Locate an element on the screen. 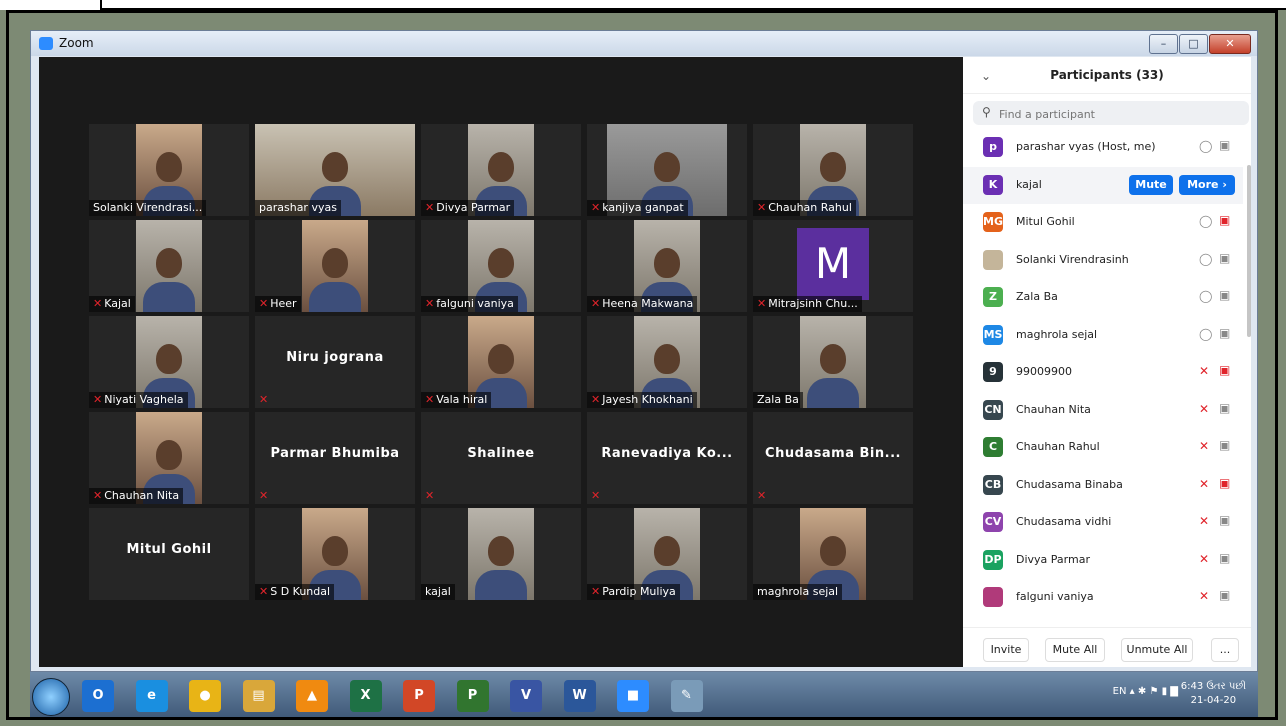 The width and height of the screenshot is (1286, 726). video-tile: ✕ Heer is located at coordinates (335, 266).